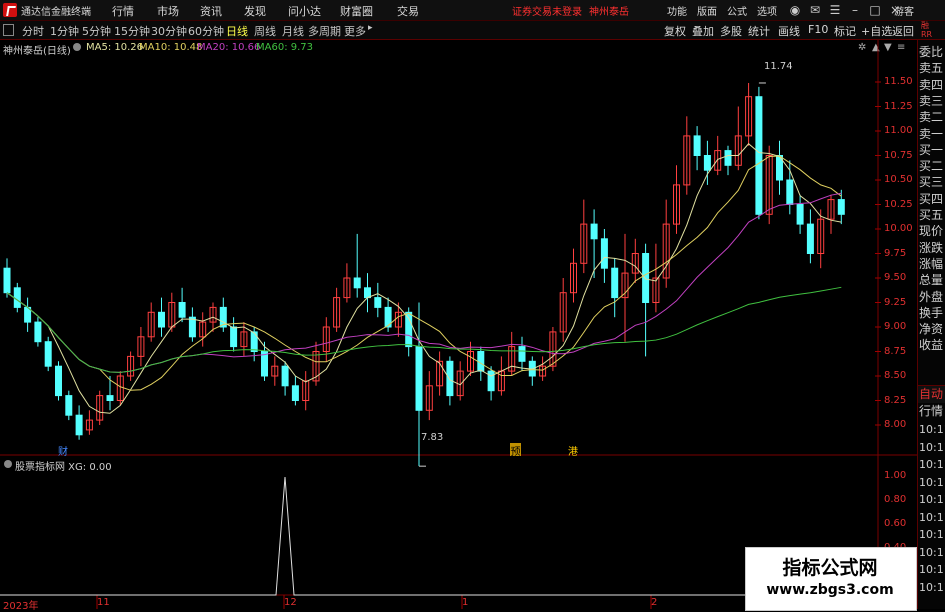  Describe the element at coordinates (654, 602) in the screenshot. I see `x-label-2: 2` at that location.